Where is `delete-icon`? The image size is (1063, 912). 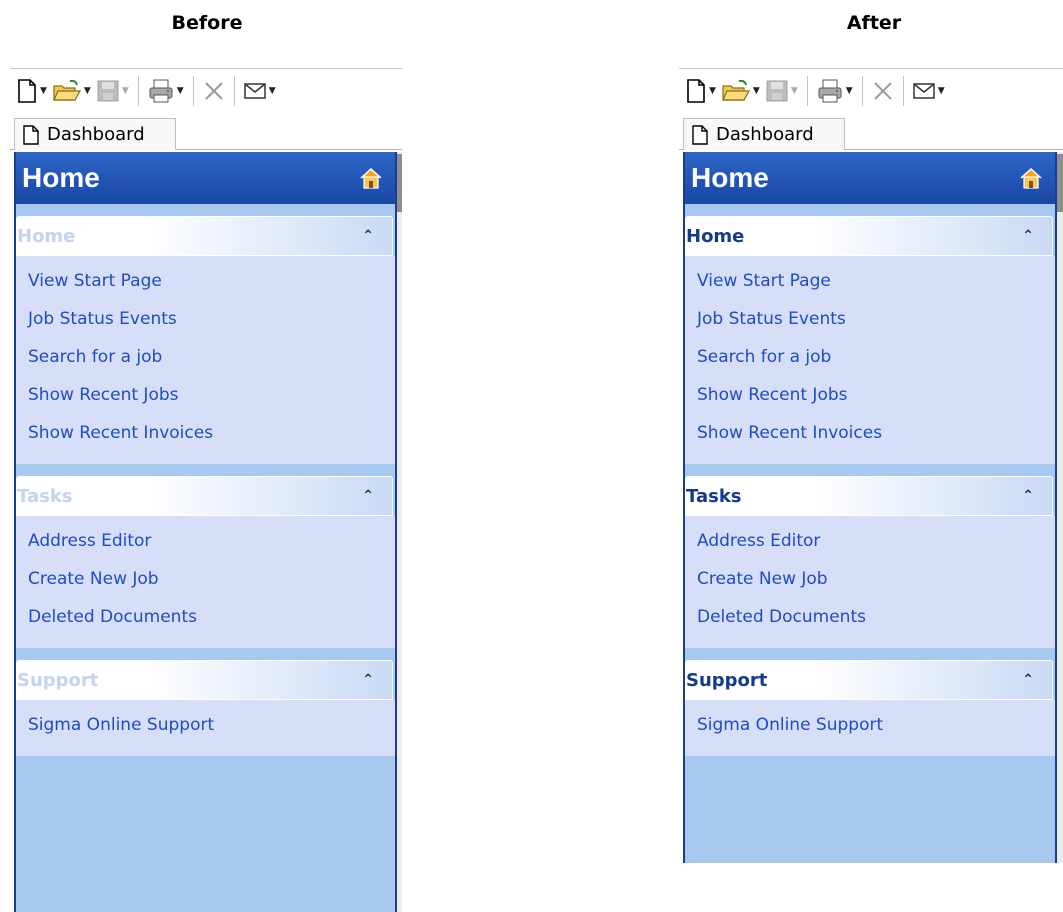 delete-icon is located at coordinates (882, 90).